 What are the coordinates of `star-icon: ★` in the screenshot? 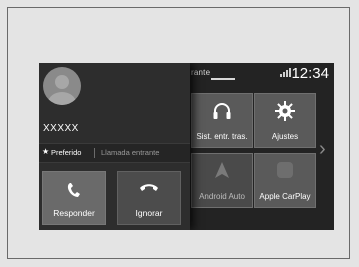 It's located at (46, 151).